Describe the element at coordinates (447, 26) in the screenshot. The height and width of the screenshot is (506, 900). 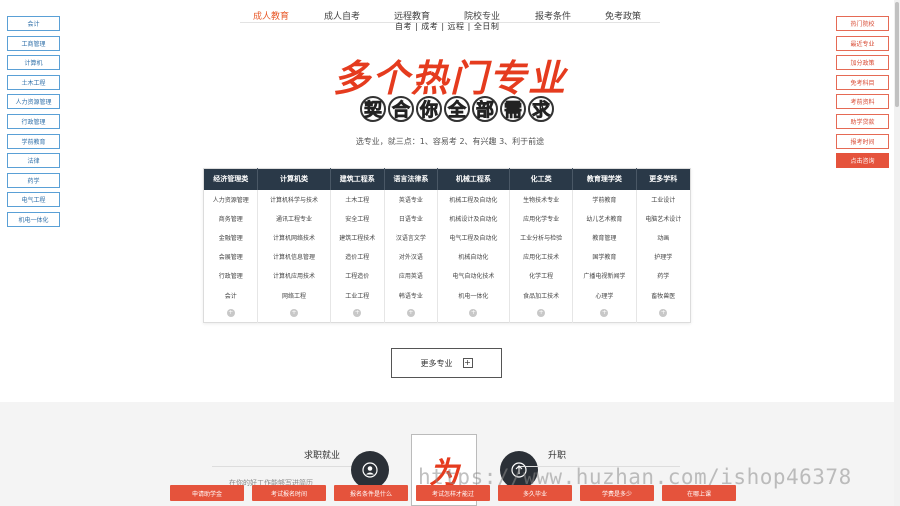
I see `nav-sub-label: 自考 | 成考 | 远程 | 全日制` at that location.